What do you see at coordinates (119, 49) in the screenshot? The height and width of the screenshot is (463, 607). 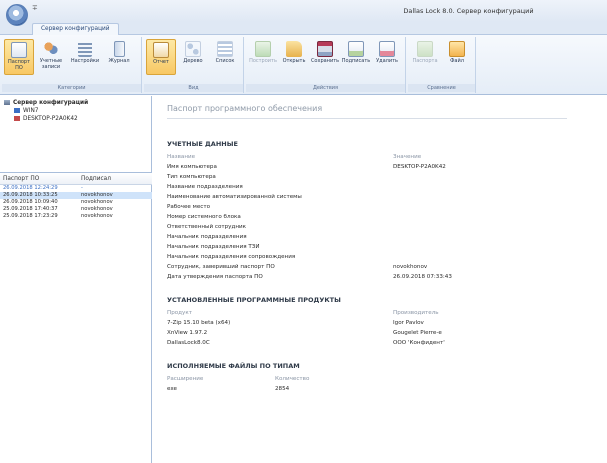 I see `journal-icon` at bounding box center [119, 49].